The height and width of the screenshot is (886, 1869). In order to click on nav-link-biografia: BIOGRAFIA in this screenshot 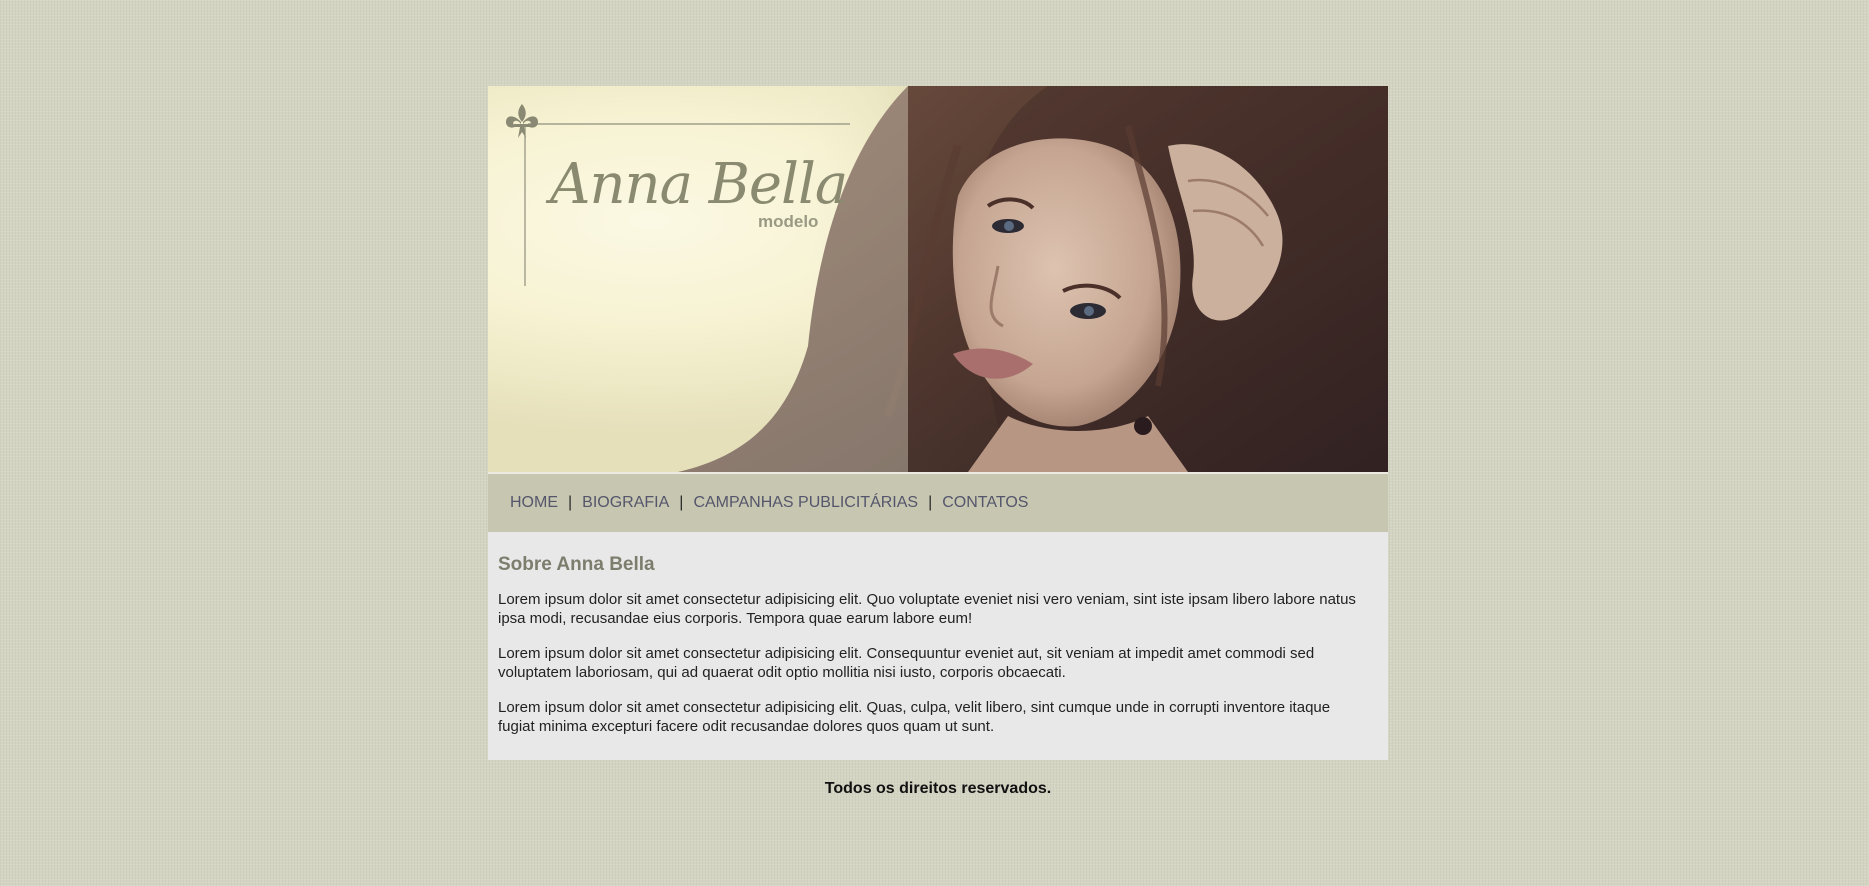, I will do `click(625, 503)`.